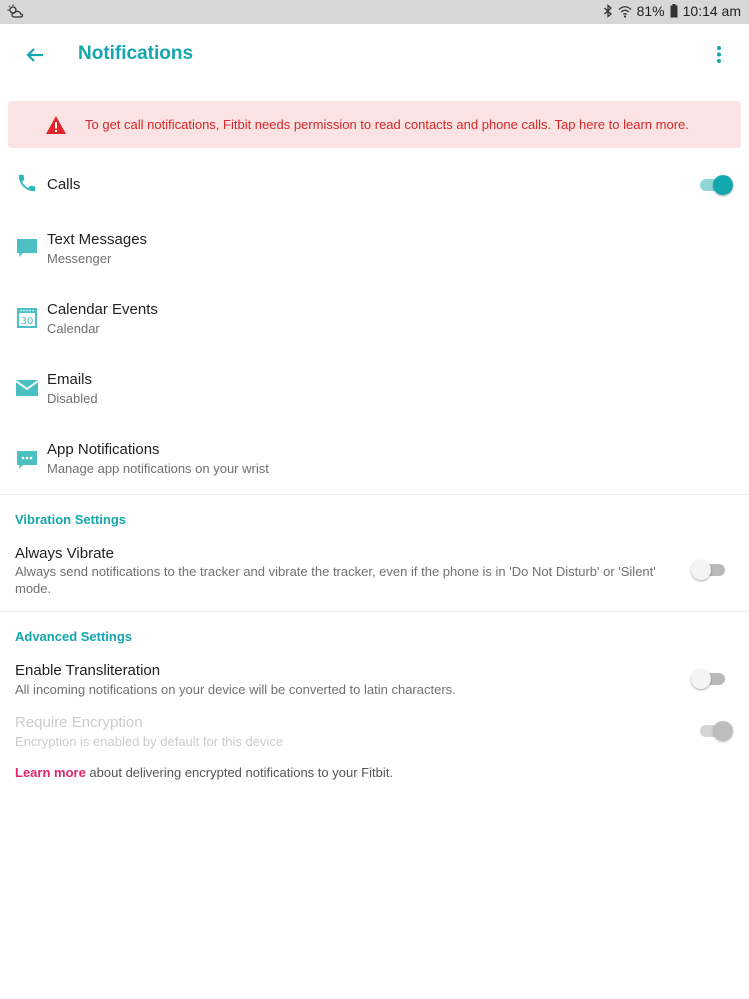  Describe the element at coordinates (56, 125) in the screenshot. I see `warning-icon` at that location.